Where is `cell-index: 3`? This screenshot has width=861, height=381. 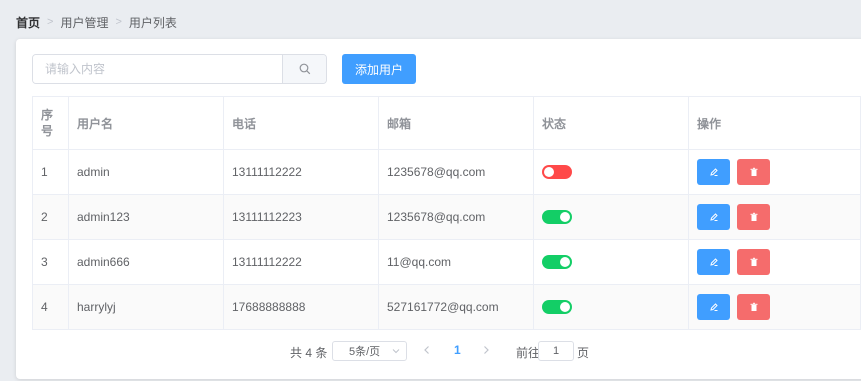
cell-index: 3 is located at coordinates (50, 262).